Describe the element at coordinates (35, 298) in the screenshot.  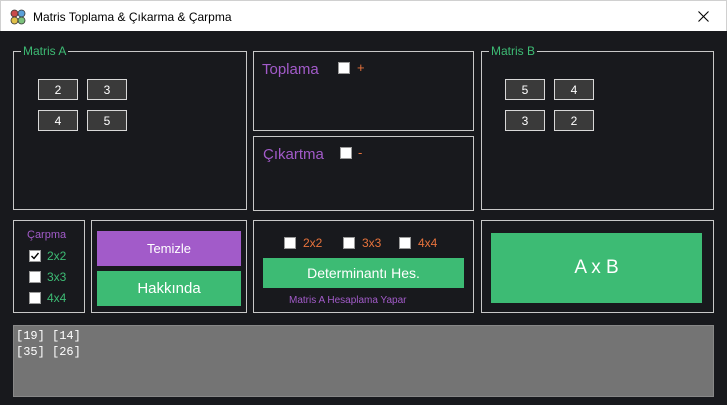
I see `carpma-4x4-checkbox` at that location.